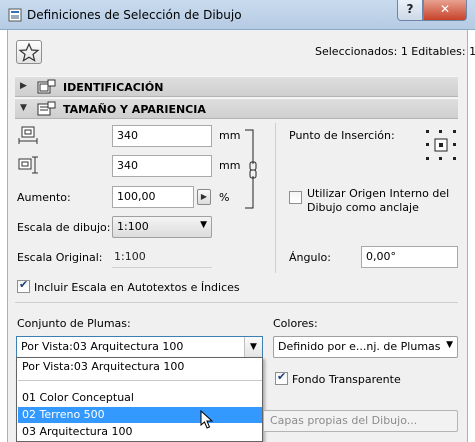 This screenshot has width=475, height=442. I want to click on incluir-escala-checkbox, so click(23, 285).